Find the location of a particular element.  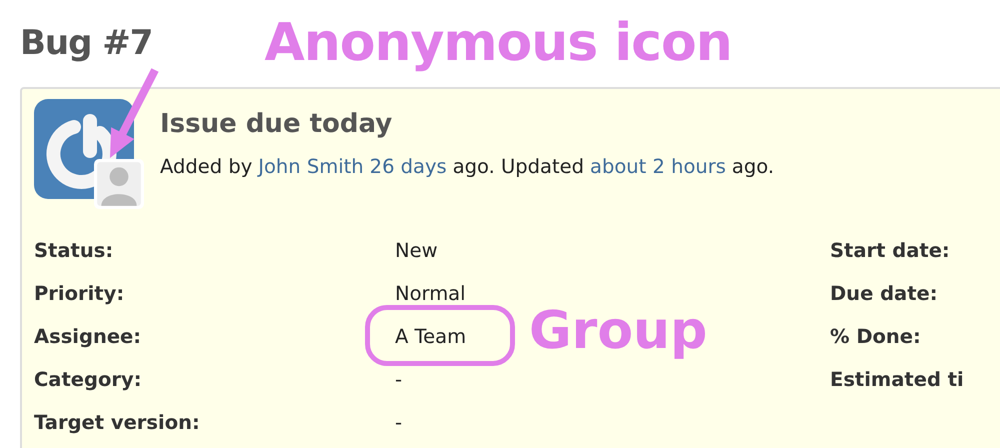

author-link: John Smith is located at coordinates (311, 166).